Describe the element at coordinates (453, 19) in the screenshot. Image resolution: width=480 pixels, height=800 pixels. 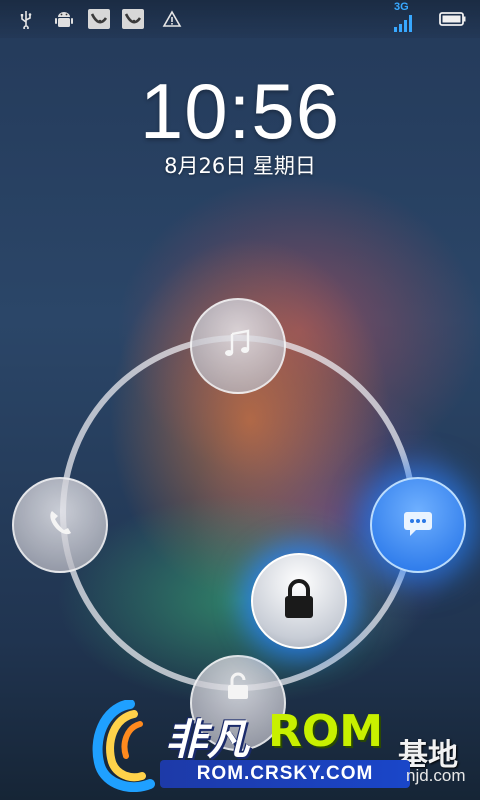
I see `battery-icon` at that location.